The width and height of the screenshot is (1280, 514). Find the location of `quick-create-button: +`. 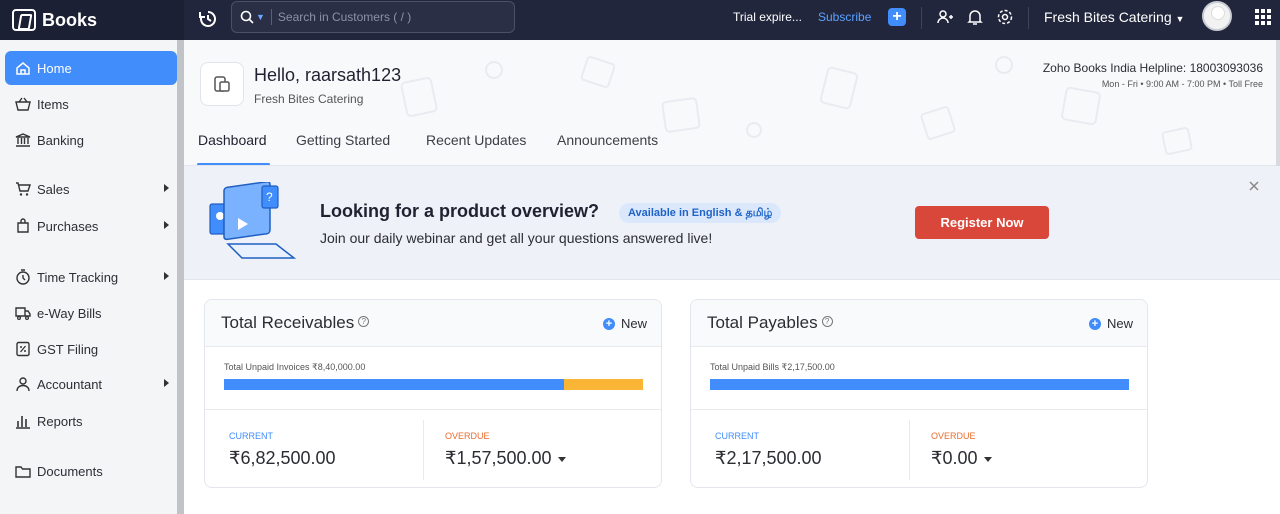

quick-create-button: + is located at coordinates (897, 17).